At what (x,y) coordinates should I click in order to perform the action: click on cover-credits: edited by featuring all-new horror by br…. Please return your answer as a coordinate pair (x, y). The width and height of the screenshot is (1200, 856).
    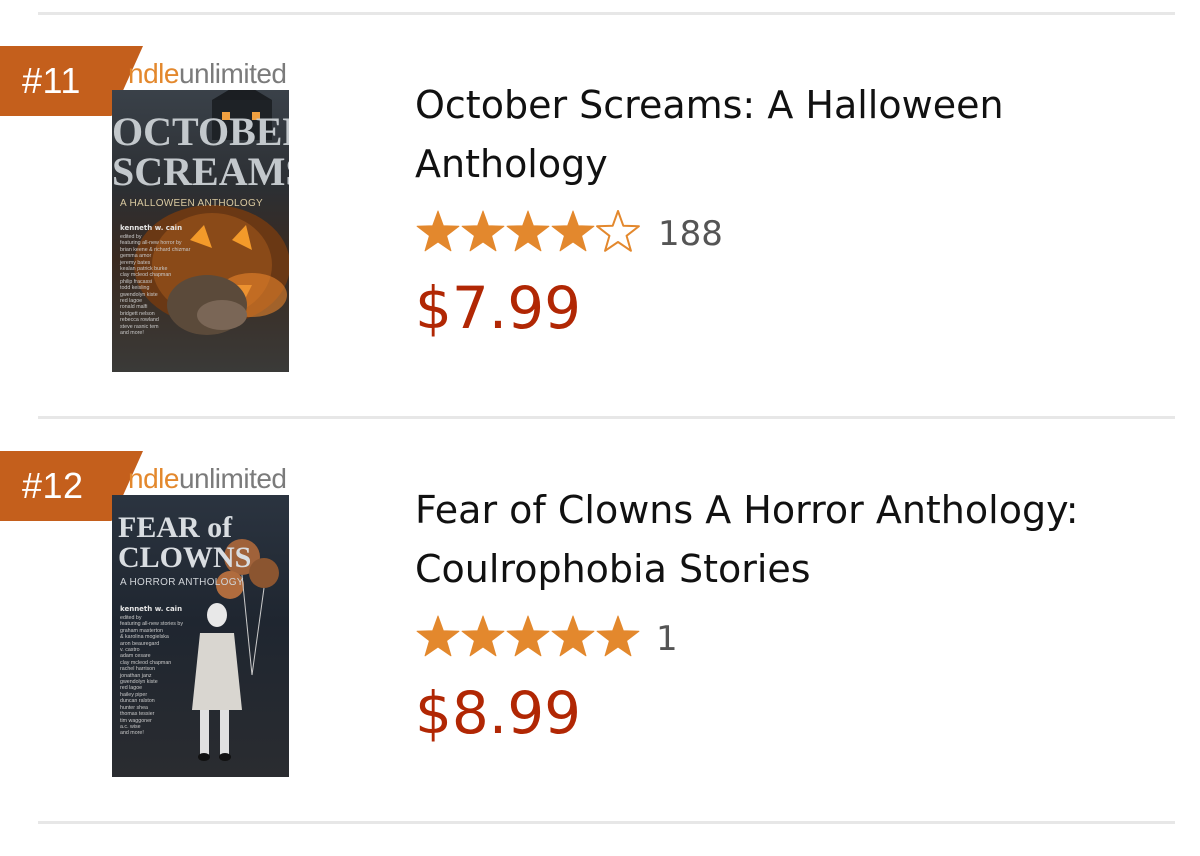
    Looking at the image, I should click on (155, 285).